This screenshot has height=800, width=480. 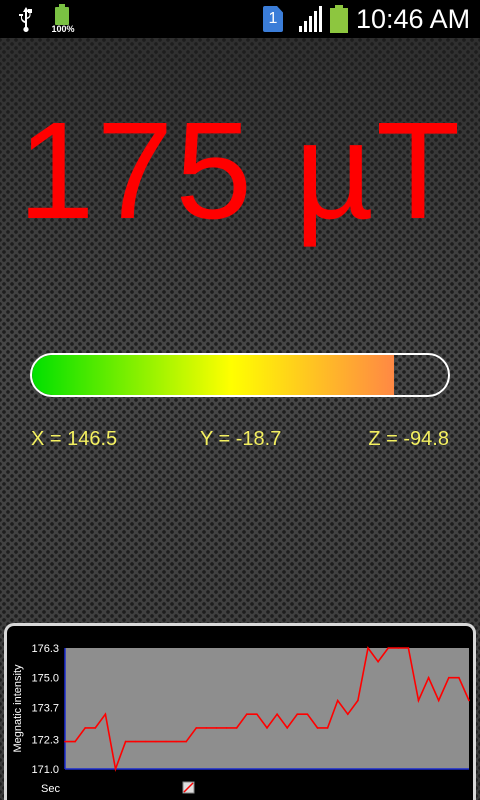 What do you see at coordinates (45, 770) in the screenshot?
I see `y-tick-label: 171.0` at bounding box center [45, 770].